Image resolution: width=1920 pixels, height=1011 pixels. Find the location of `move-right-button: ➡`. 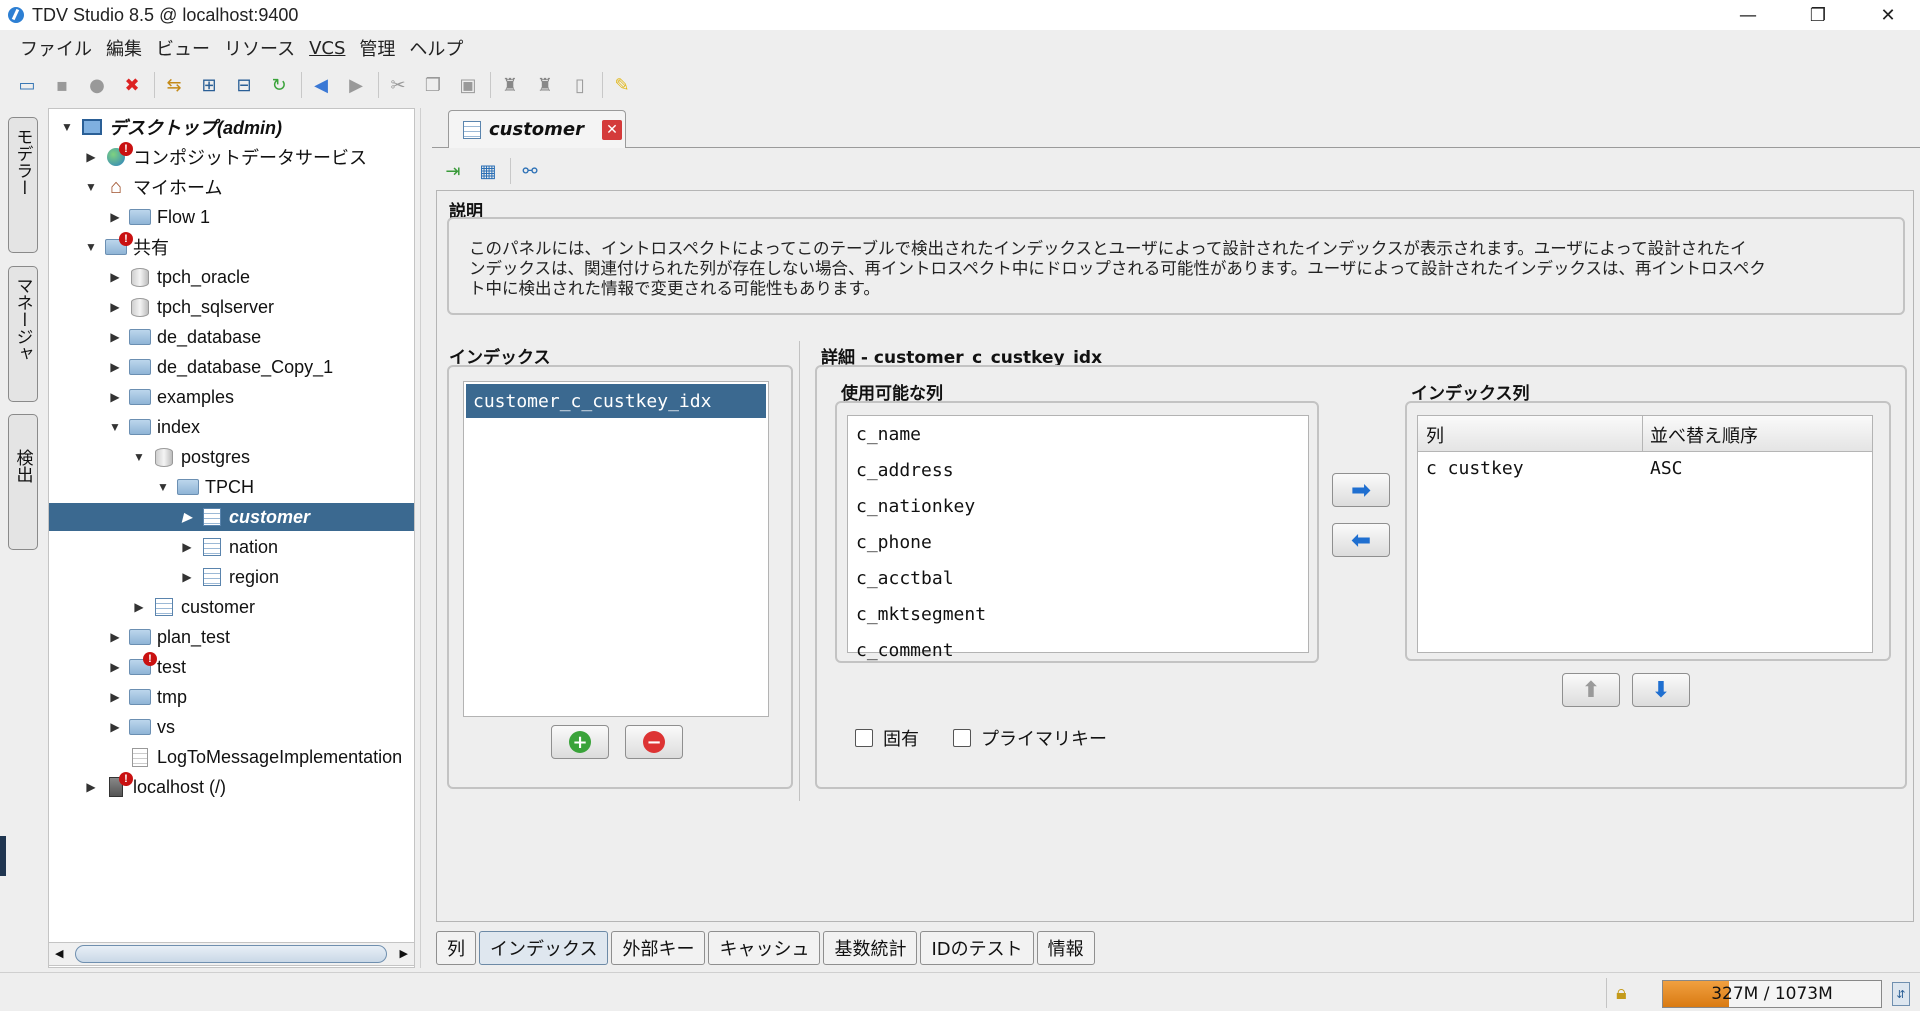

move-right-button: ➡ is located at coordinates (1361, 490).